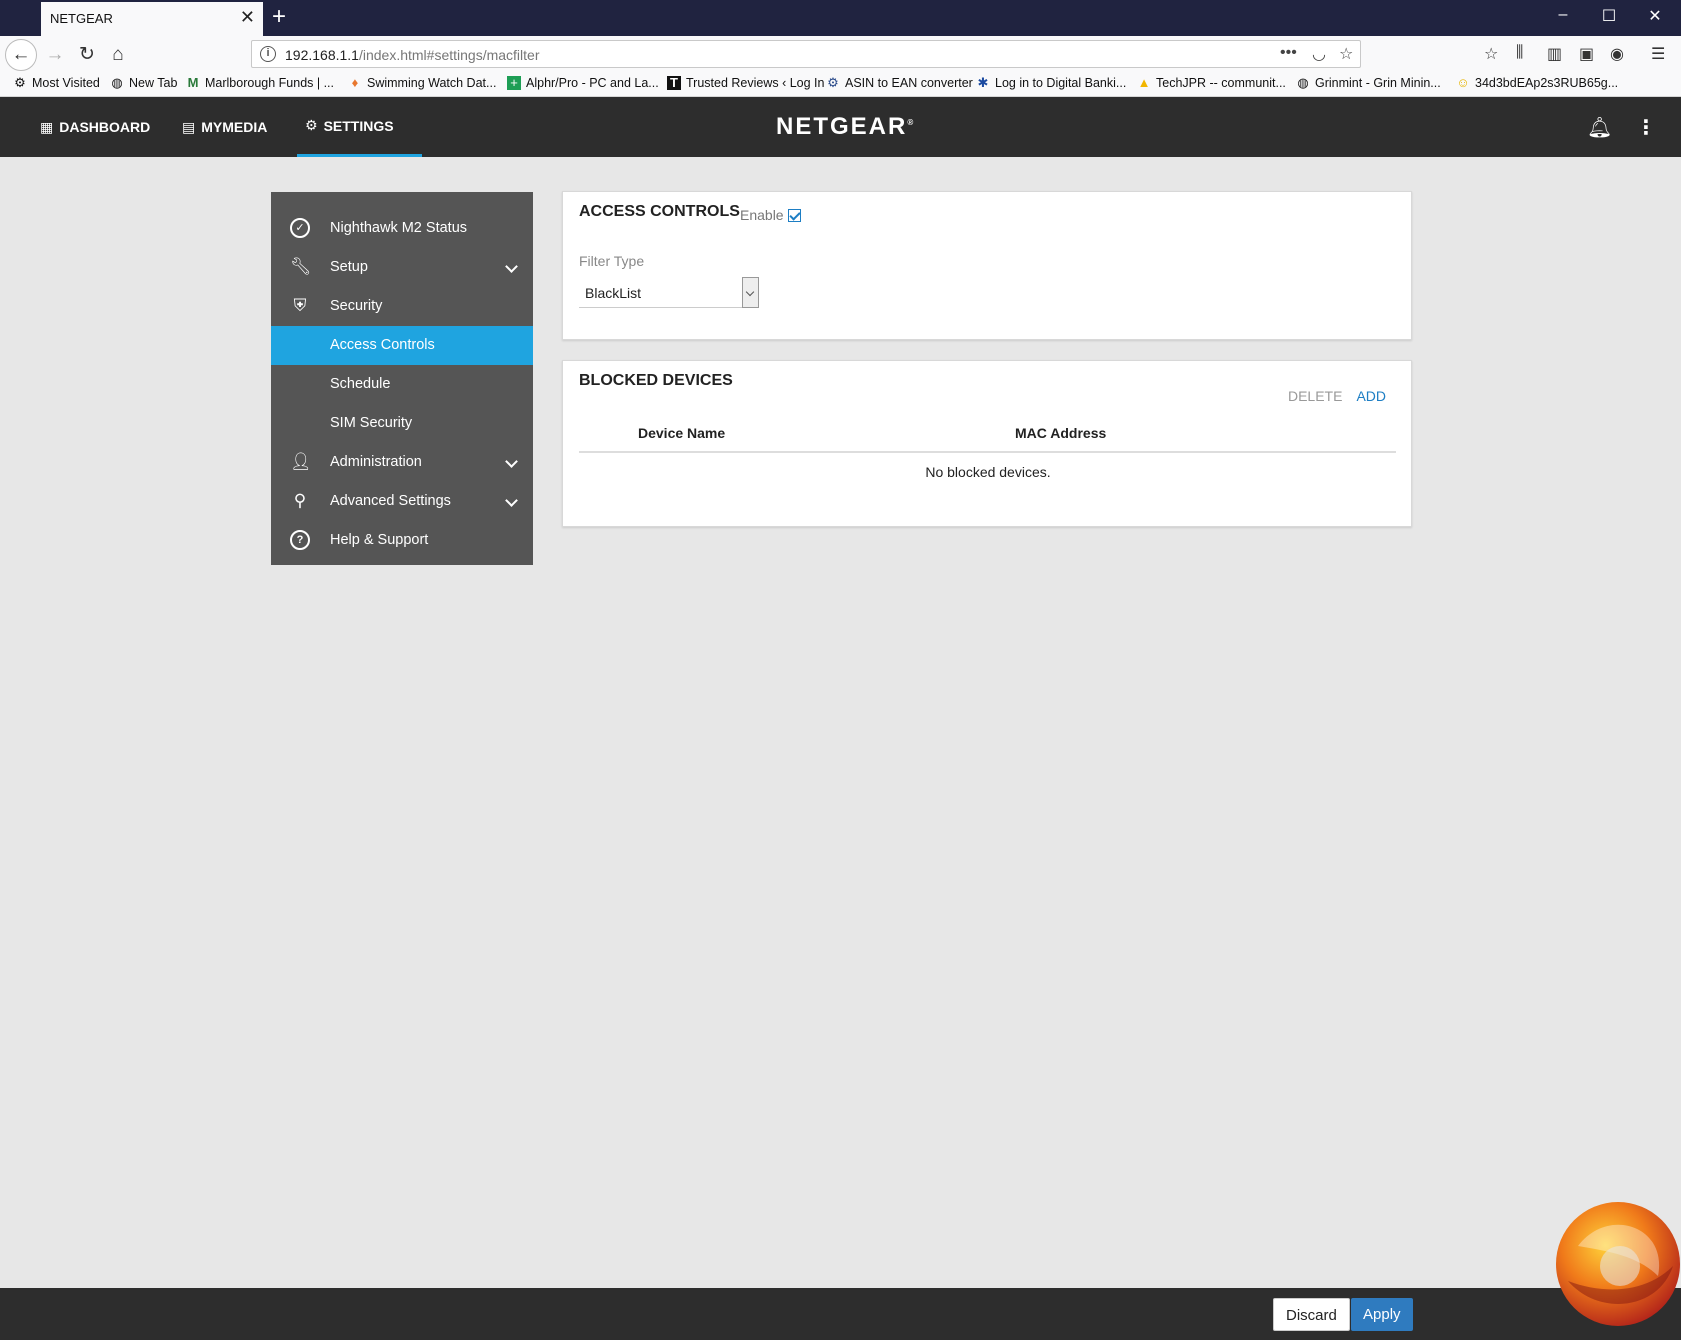 This screenshot has width=1681, height=1340. I want to click on table-header-divider, so click(987, 452).